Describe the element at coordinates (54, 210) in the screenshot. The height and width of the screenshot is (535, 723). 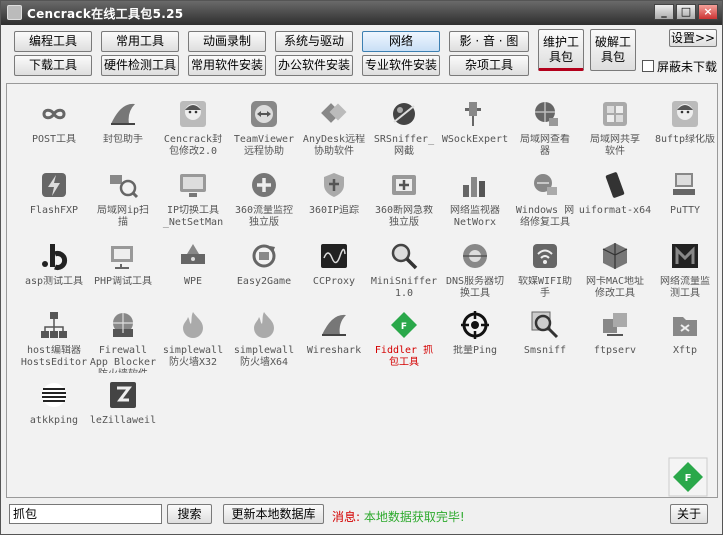
I see `tool-label: FlashFXP` at that location.